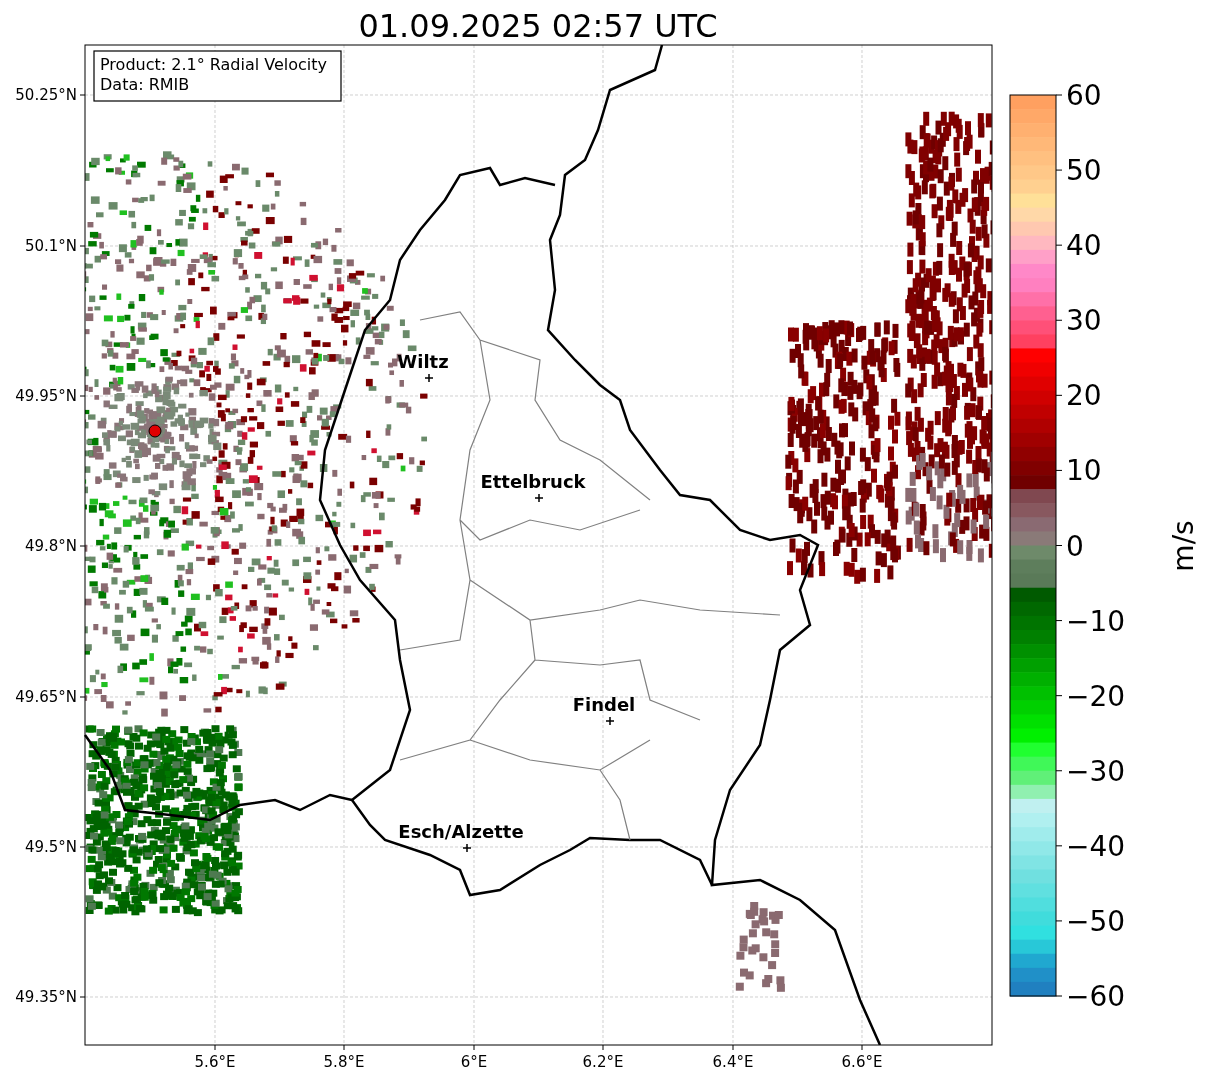 This screenshot has height=1081, width=1207. What do you see at coordinates (1096, 996) in the screenshot?
I see `colorbar-tick-label: −60` at bounding box center [1096, 996].